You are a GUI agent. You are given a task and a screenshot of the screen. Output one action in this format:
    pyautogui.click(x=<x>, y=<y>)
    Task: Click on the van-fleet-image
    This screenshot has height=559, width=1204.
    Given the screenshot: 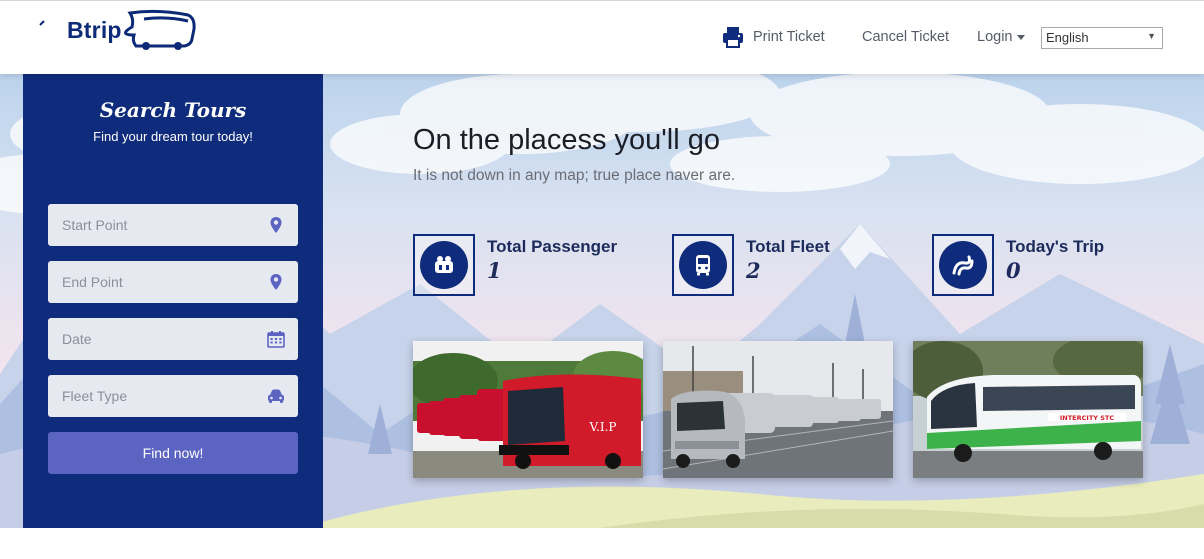 What is the action you would take?
    pyautogui.click(x=778, y=409)
    